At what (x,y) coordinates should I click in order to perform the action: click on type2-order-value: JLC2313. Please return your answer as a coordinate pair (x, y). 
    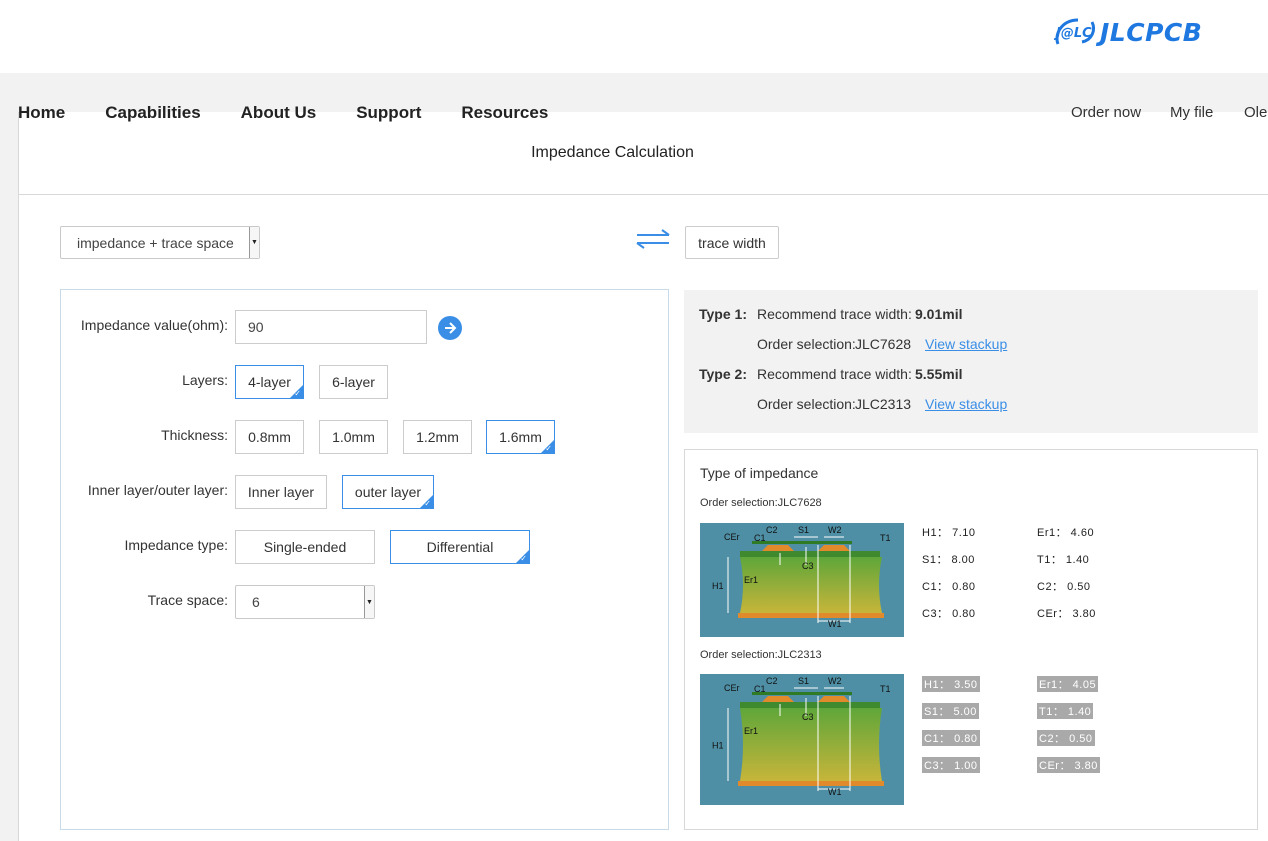
    Looking at the image, I should click on (883, 404).